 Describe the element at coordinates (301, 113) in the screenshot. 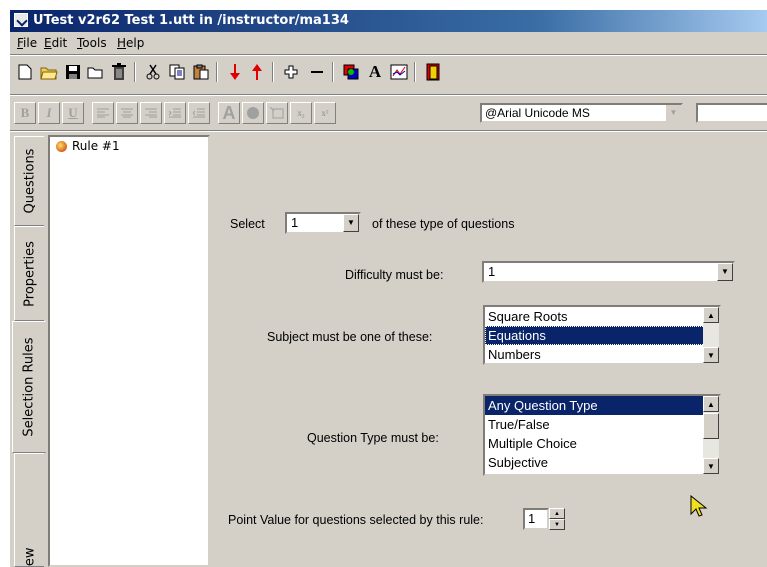

I see `subscript-icon: x₂` at that location.